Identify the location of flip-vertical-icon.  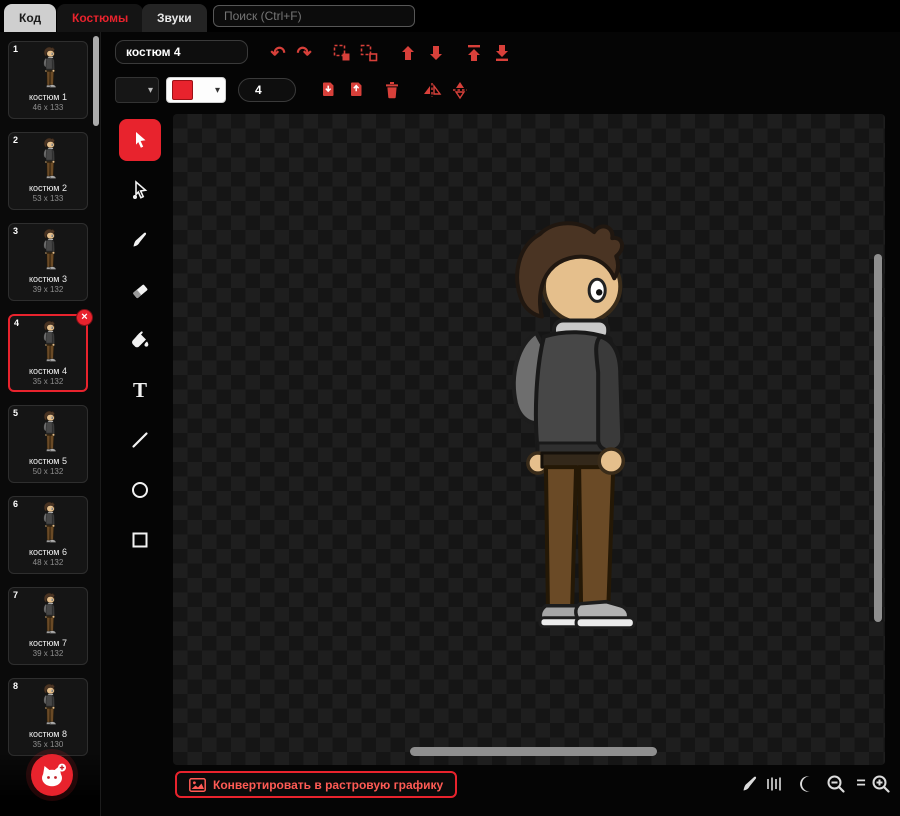
(460, 91).